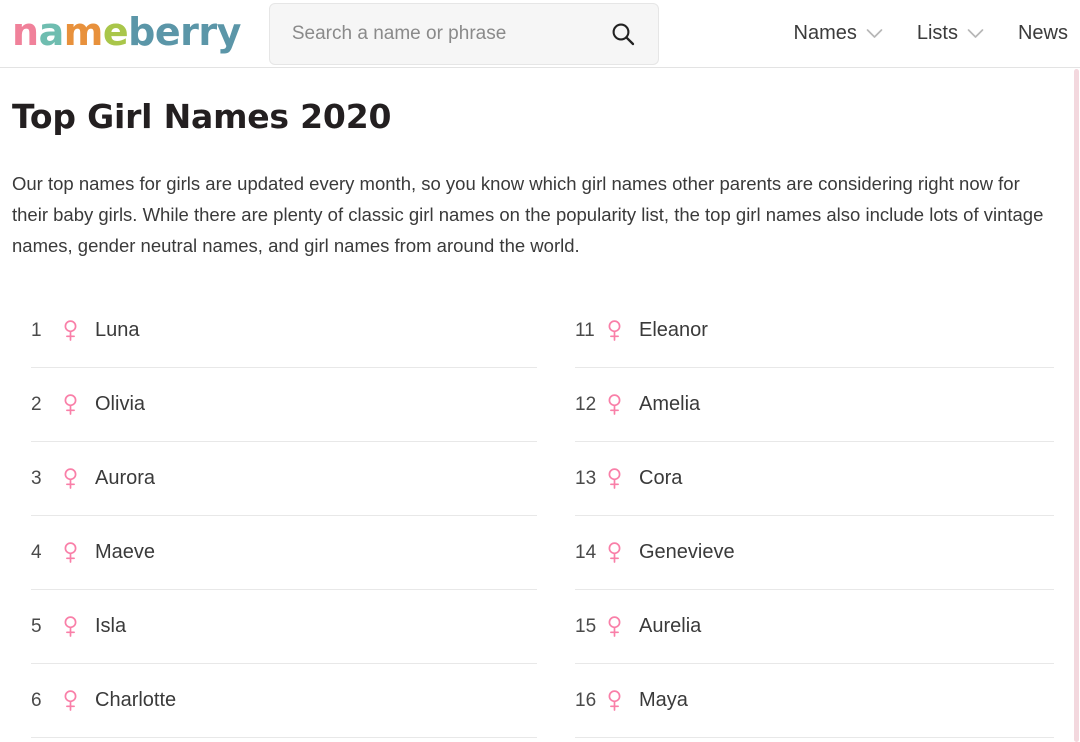 This screenshot has width=1080, height=742. I want to click on name-rank: 16, so click(586, 700).